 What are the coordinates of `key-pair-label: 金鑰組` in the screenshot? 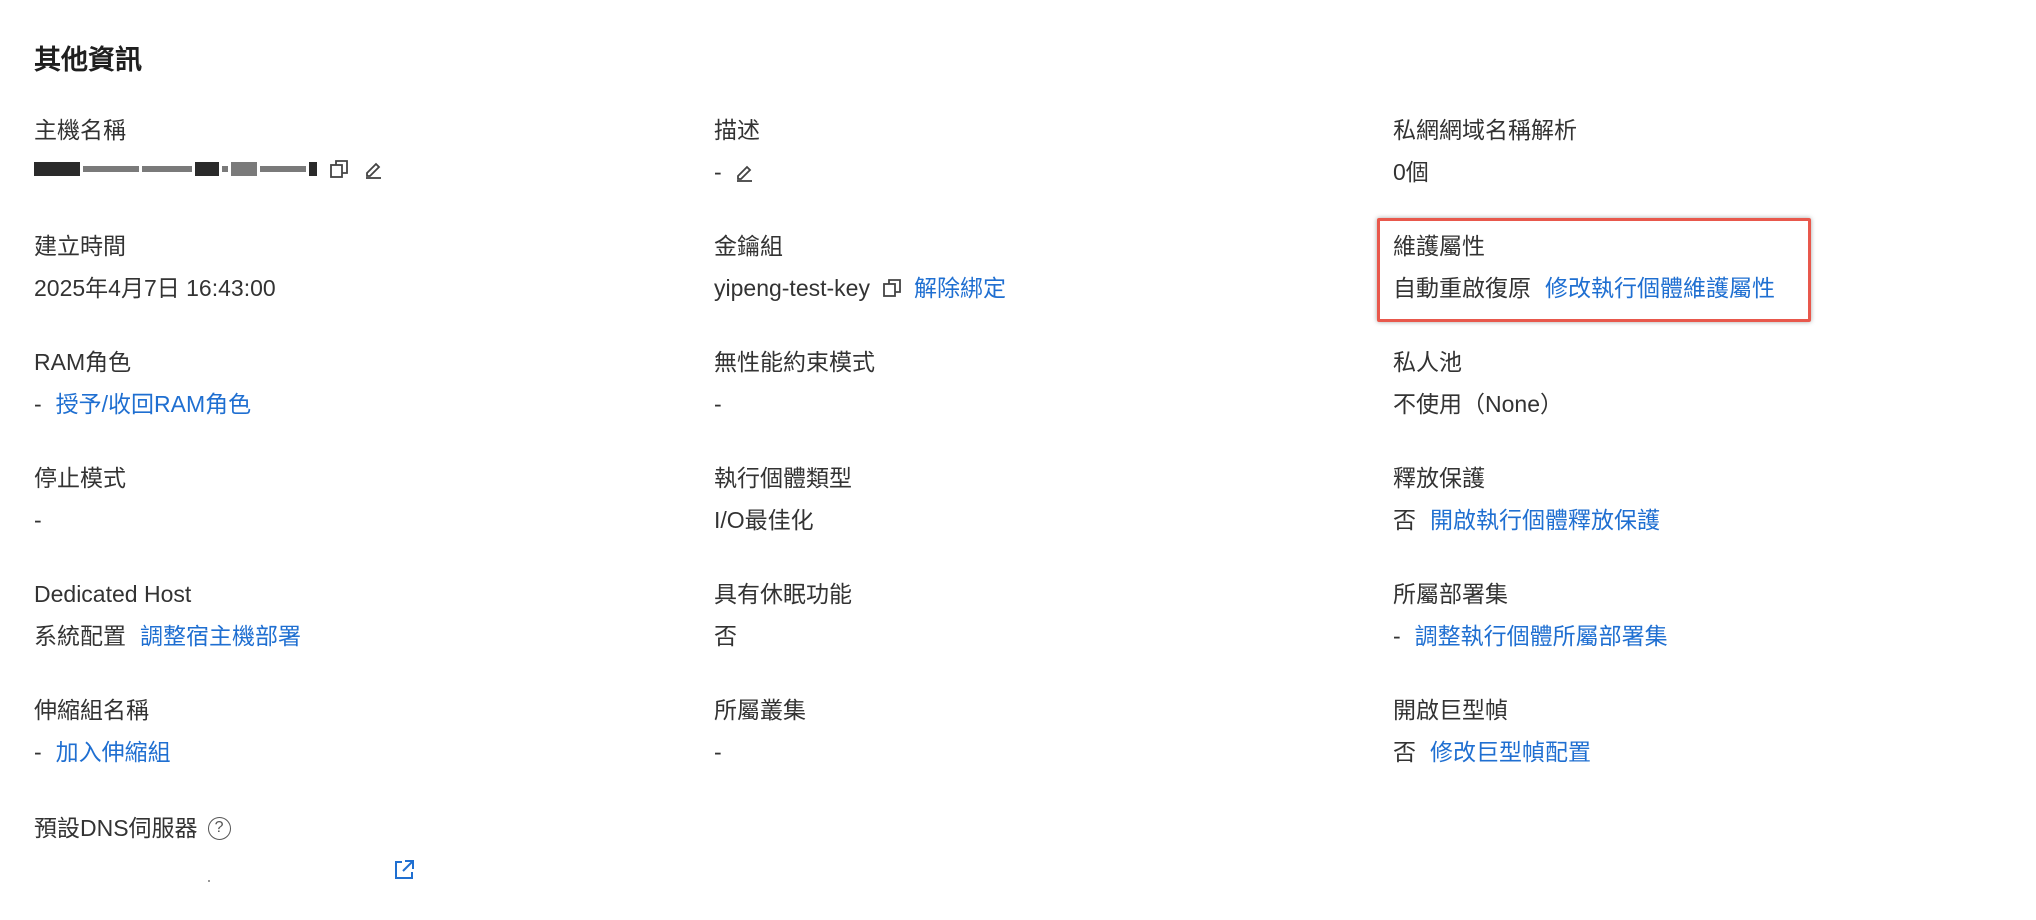 It's located at (748, 246).